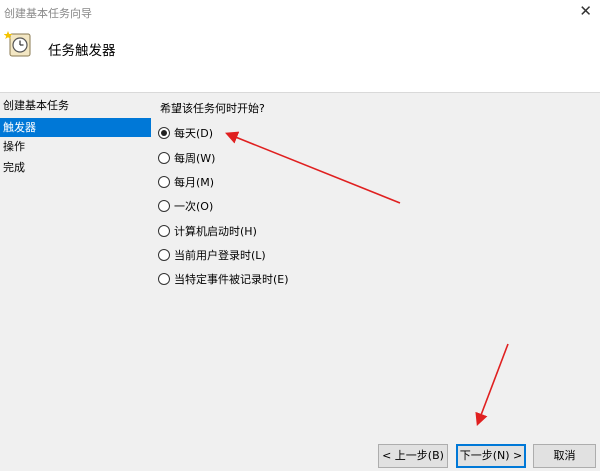  Describe the element at coordinates (194, 182) in the screenshot. I see `option-label: 每月(M)` at that location.